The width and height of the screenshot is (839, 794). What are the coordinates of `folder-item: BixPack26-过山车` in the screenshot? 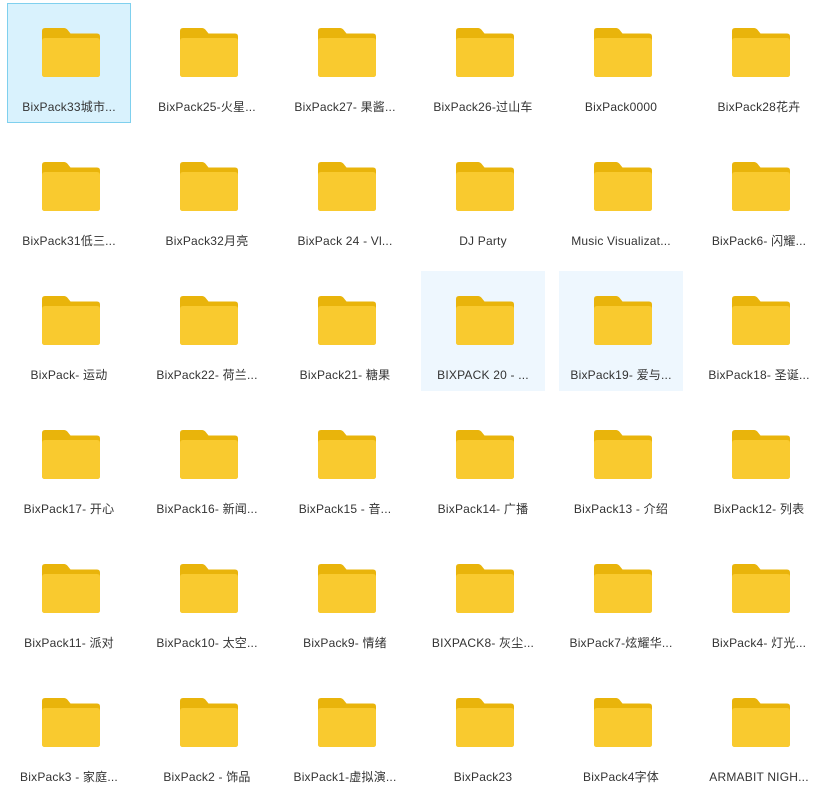 It's located at (483, 63).